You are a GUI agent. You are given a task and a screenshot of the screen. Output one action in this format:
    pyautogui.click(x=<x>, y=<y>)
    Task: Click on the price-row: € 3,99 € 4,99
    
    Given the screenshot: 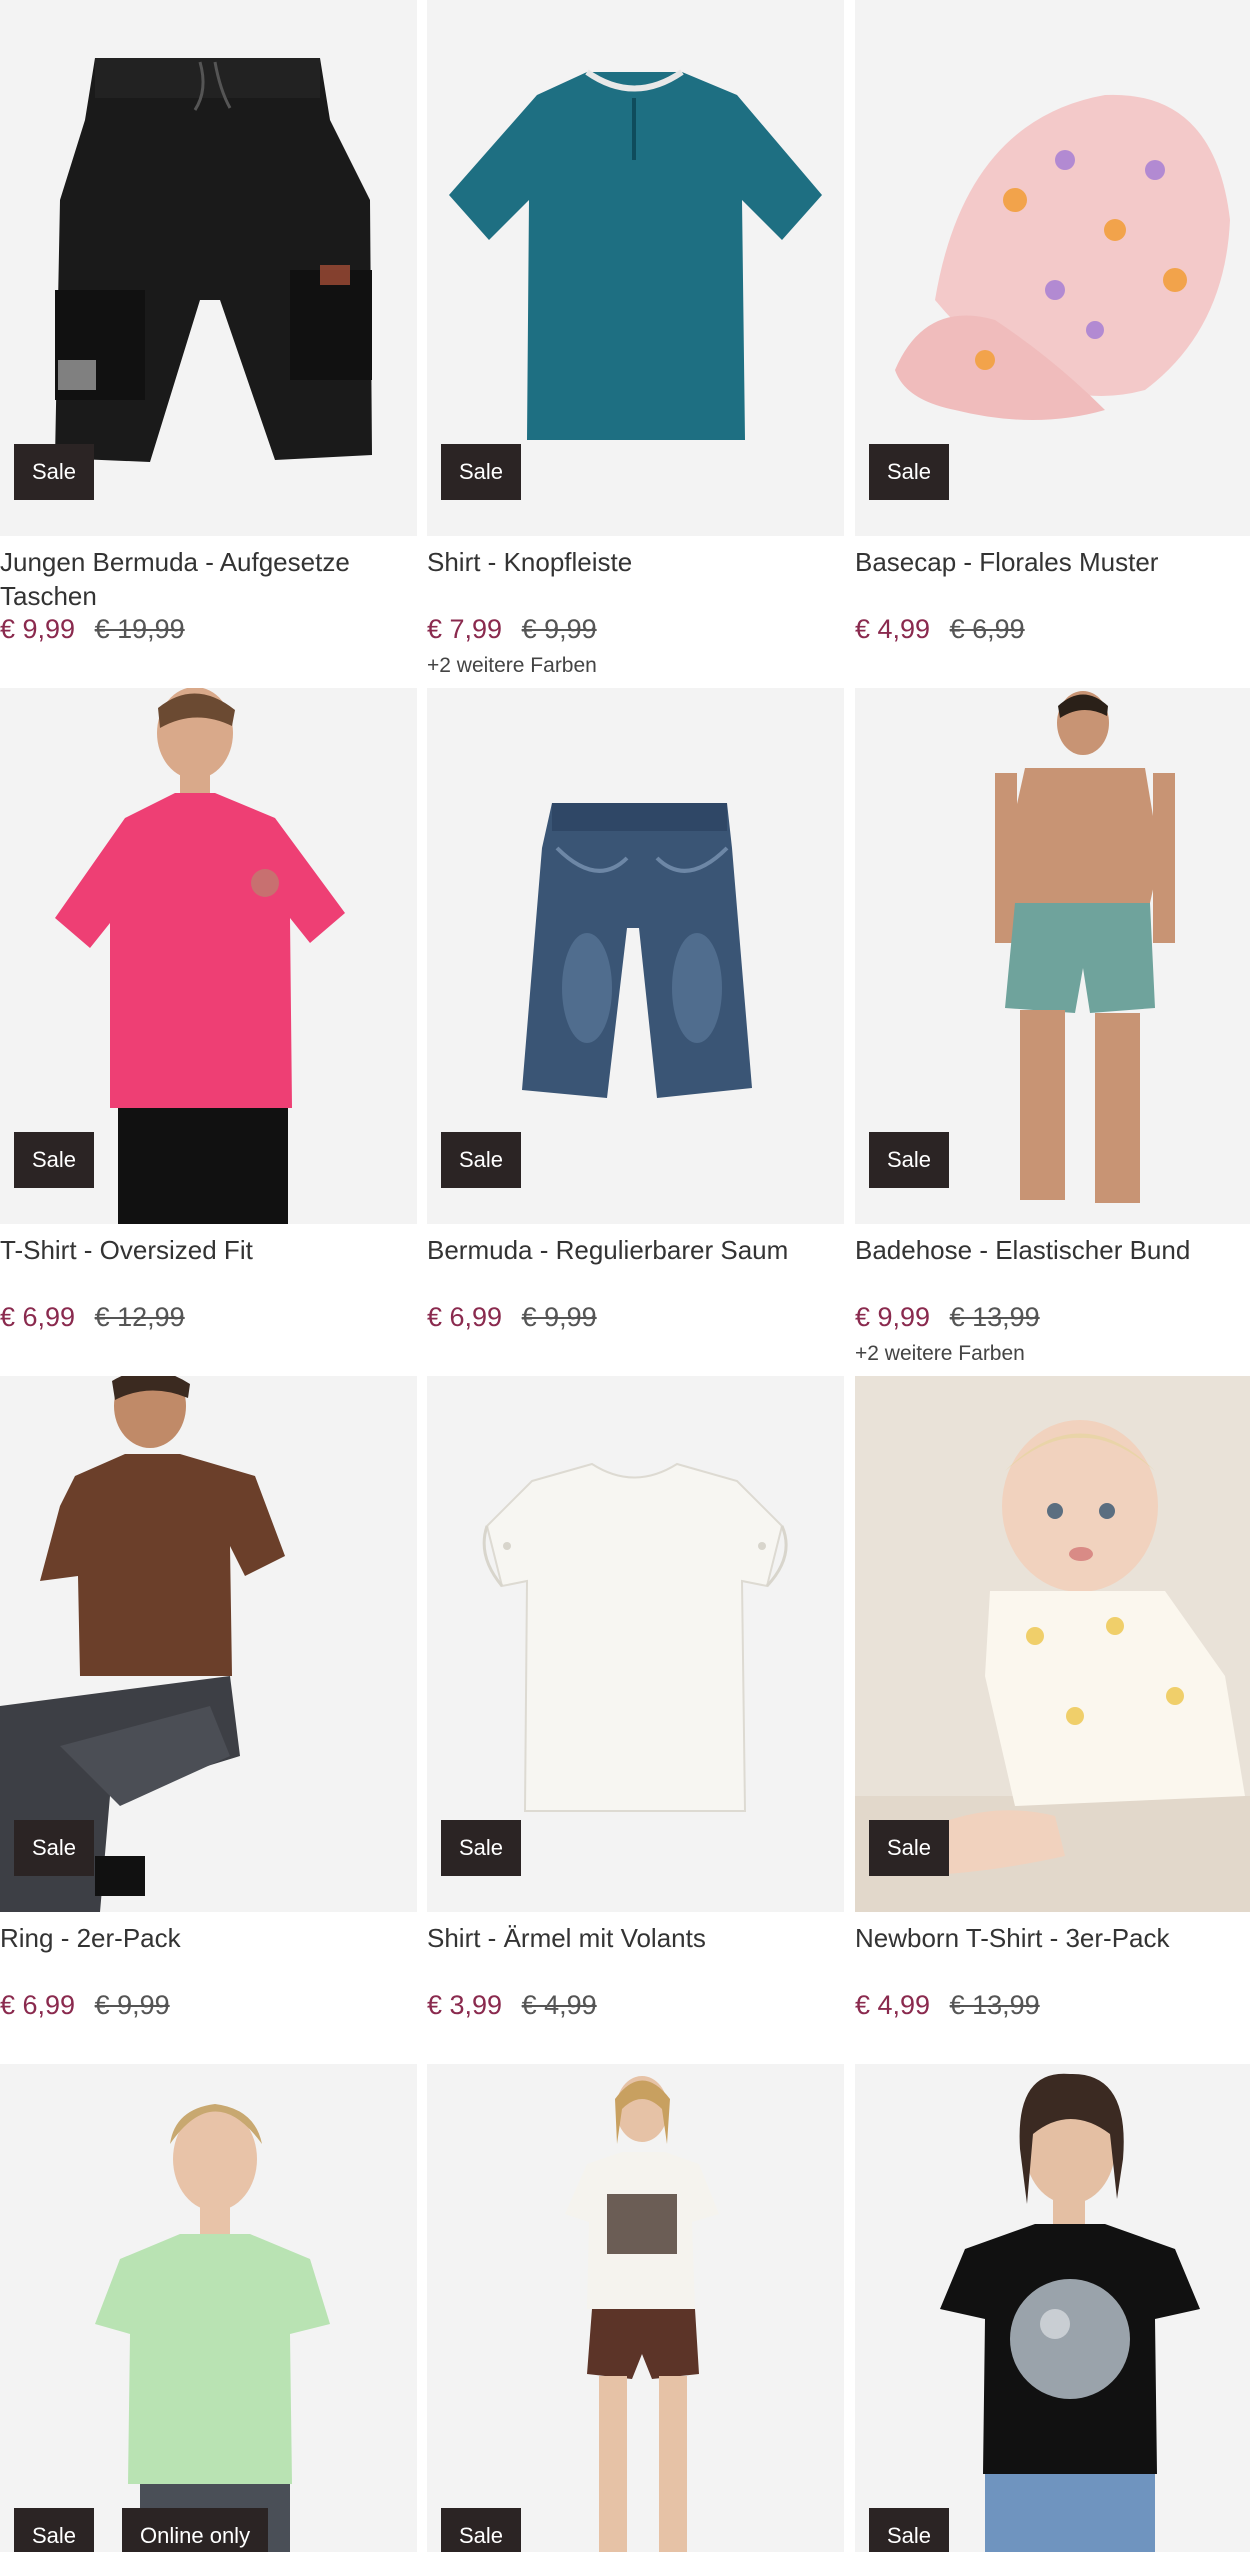 What is the action you would take?
    pyautogui.click(x=512, y=2005)
    